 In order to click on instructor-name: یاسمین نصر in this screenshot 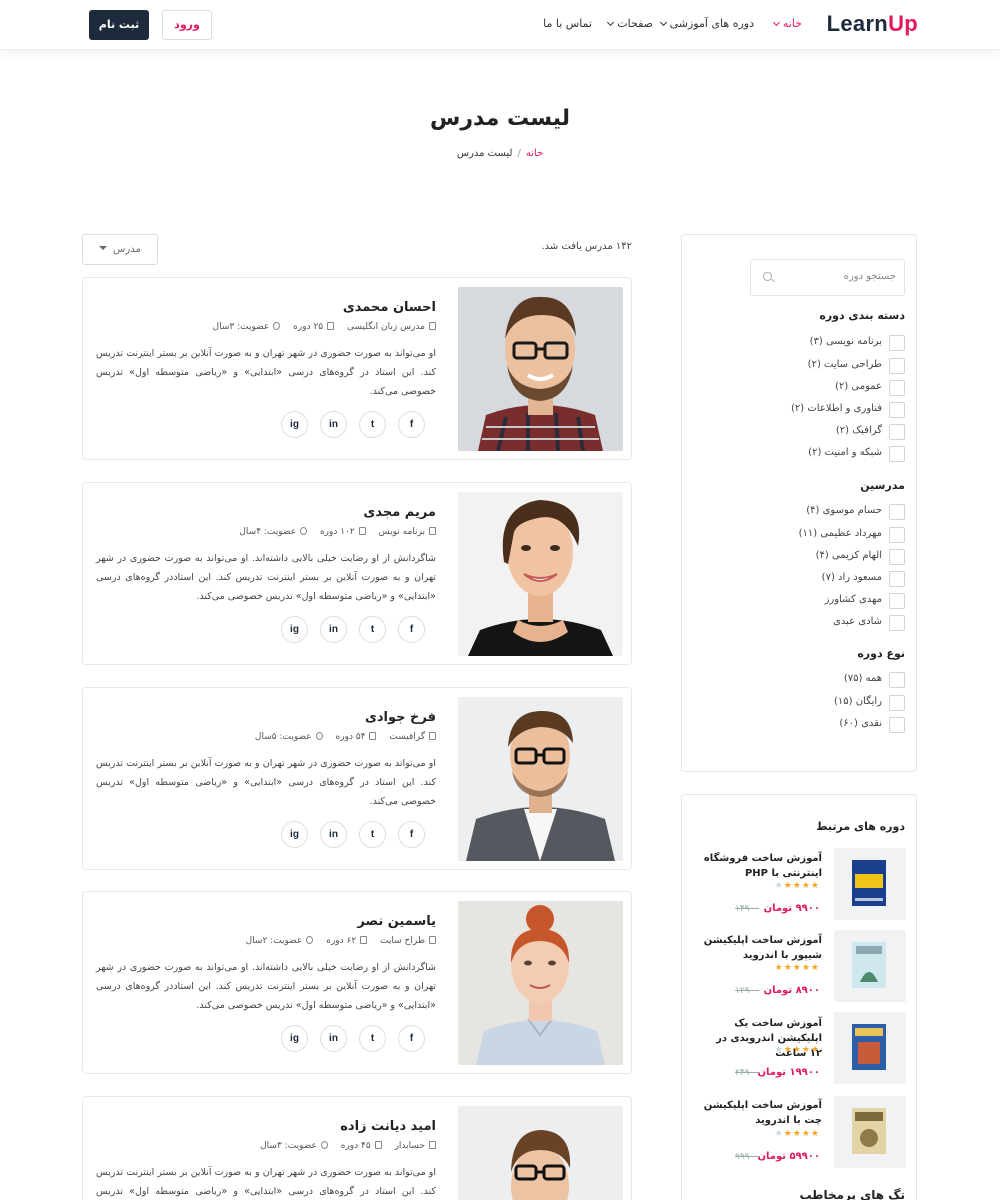, I will do `click(396, 921)`.